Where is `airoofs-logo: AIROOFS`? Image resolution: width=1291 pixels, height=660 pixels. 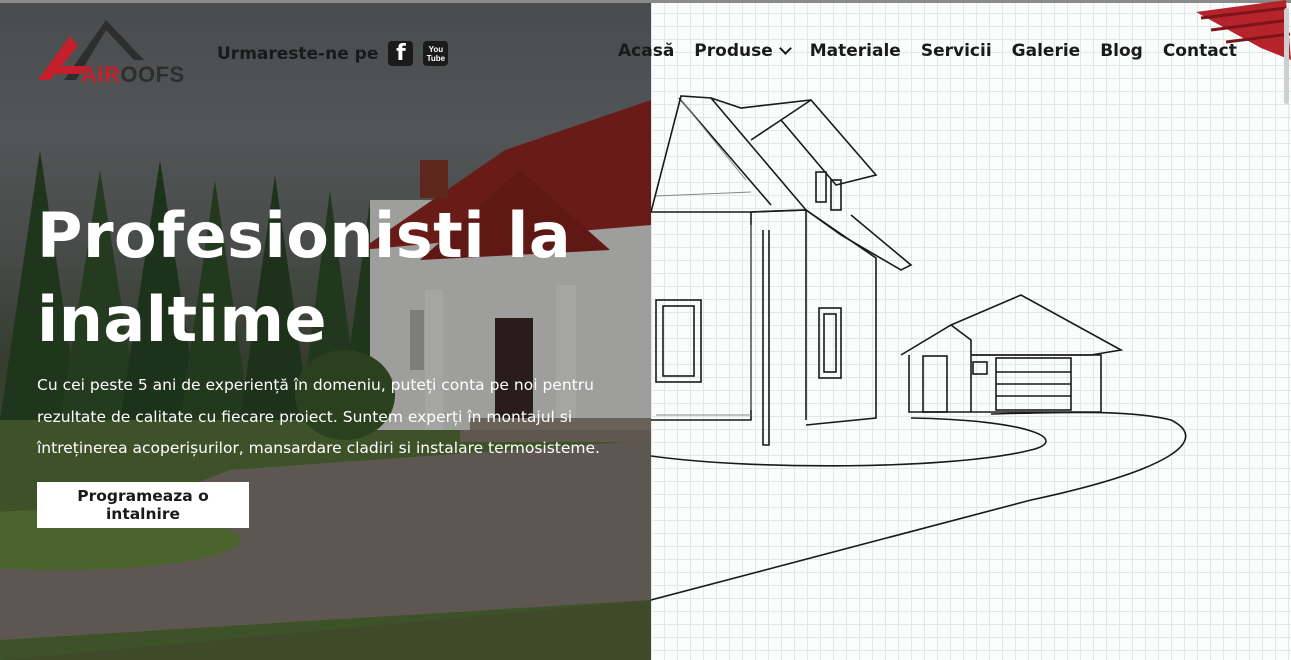 airoofs-logo: AIROOFS is located at coordinates (119, 53).